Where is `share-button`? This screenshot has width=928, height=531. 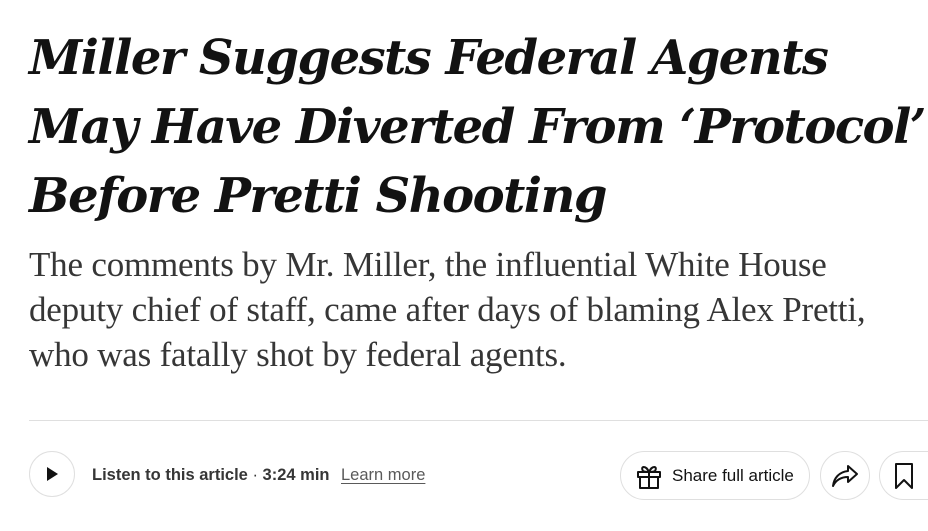 share-button is located at coordinates (845, 475).